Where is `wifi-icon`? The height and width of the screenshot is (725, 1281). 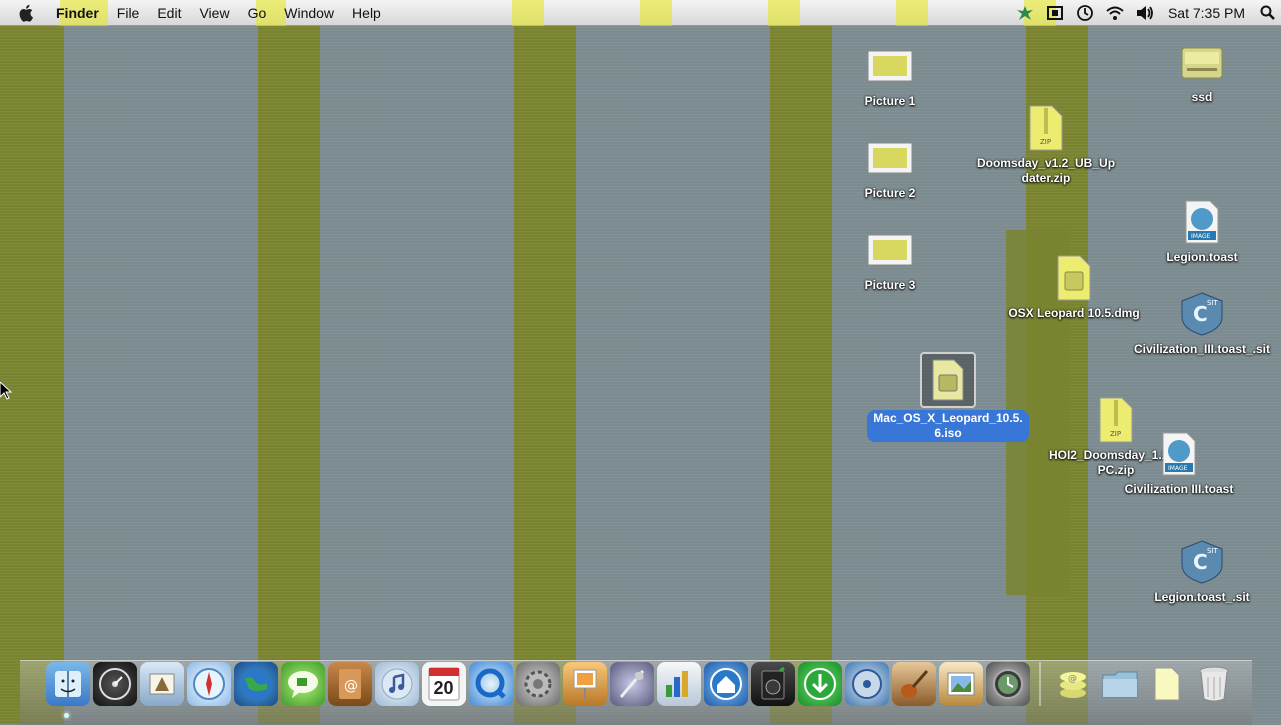
wifi-icon is located at coordinates (1115, 13).